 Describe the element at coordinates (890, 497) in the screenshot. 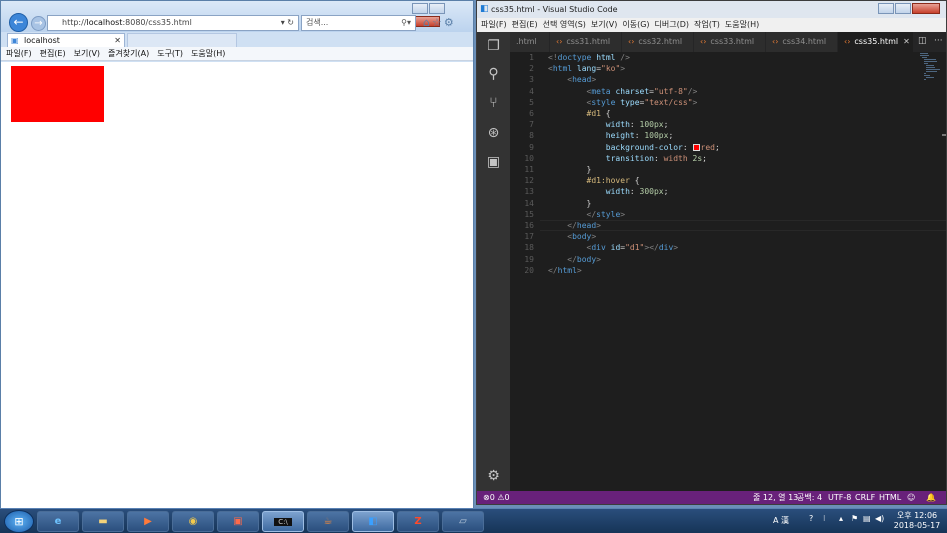

I see `language-mode: HTML` at that location.